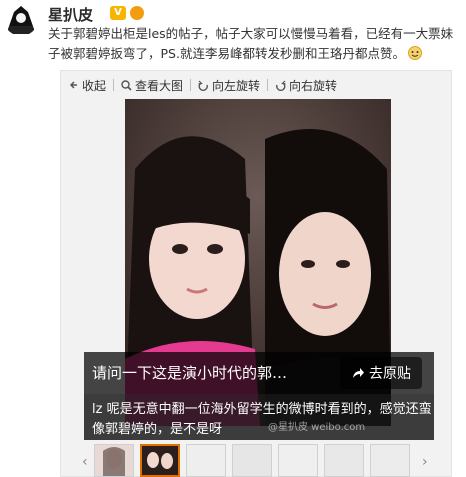 Image resolution: width=466 pixels, height=477 pixels. What do you see at coordinates (317, 427) in the screenshot?
I see `watermark: @星扒皮 weibo.com` at bounding box center [317, 427].